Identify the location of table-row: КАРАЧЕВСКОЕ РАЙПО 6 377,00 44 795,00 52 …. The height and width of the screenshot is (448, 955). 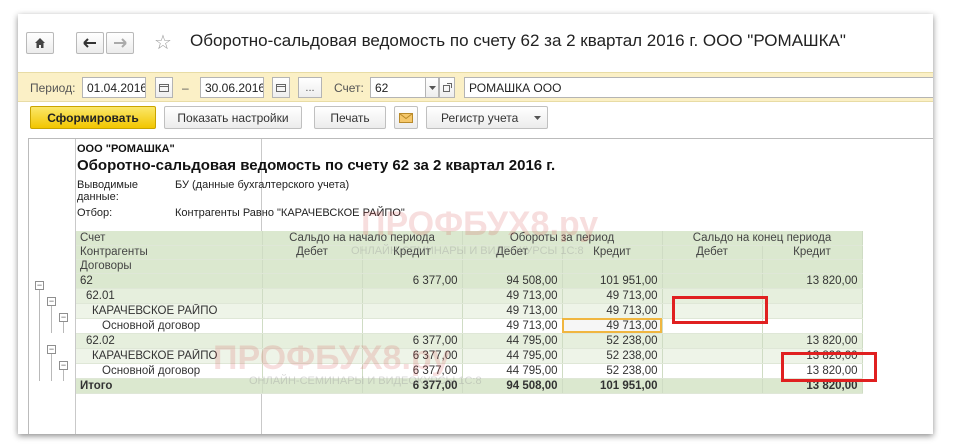
(469, 356).